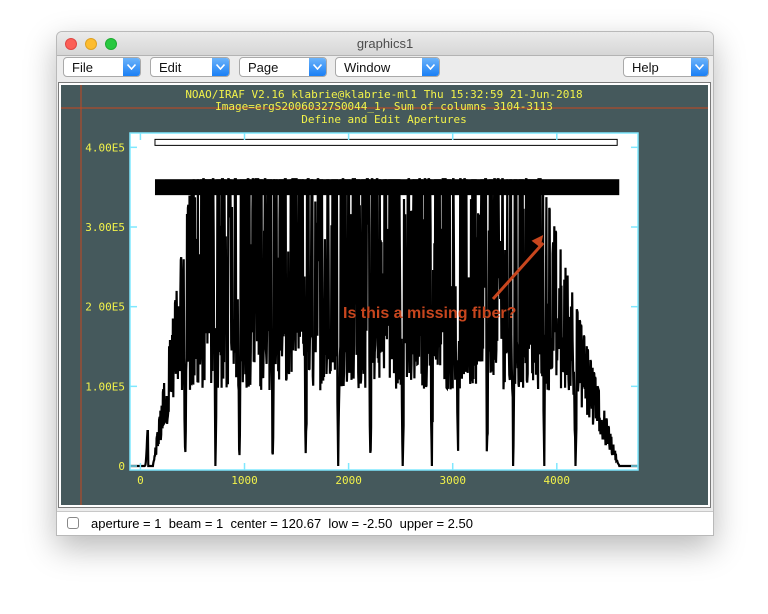 Image resolution: width=768 pixels, height=614 pixels. I want to click on x-tick-label: 3000, so click(452, 480).